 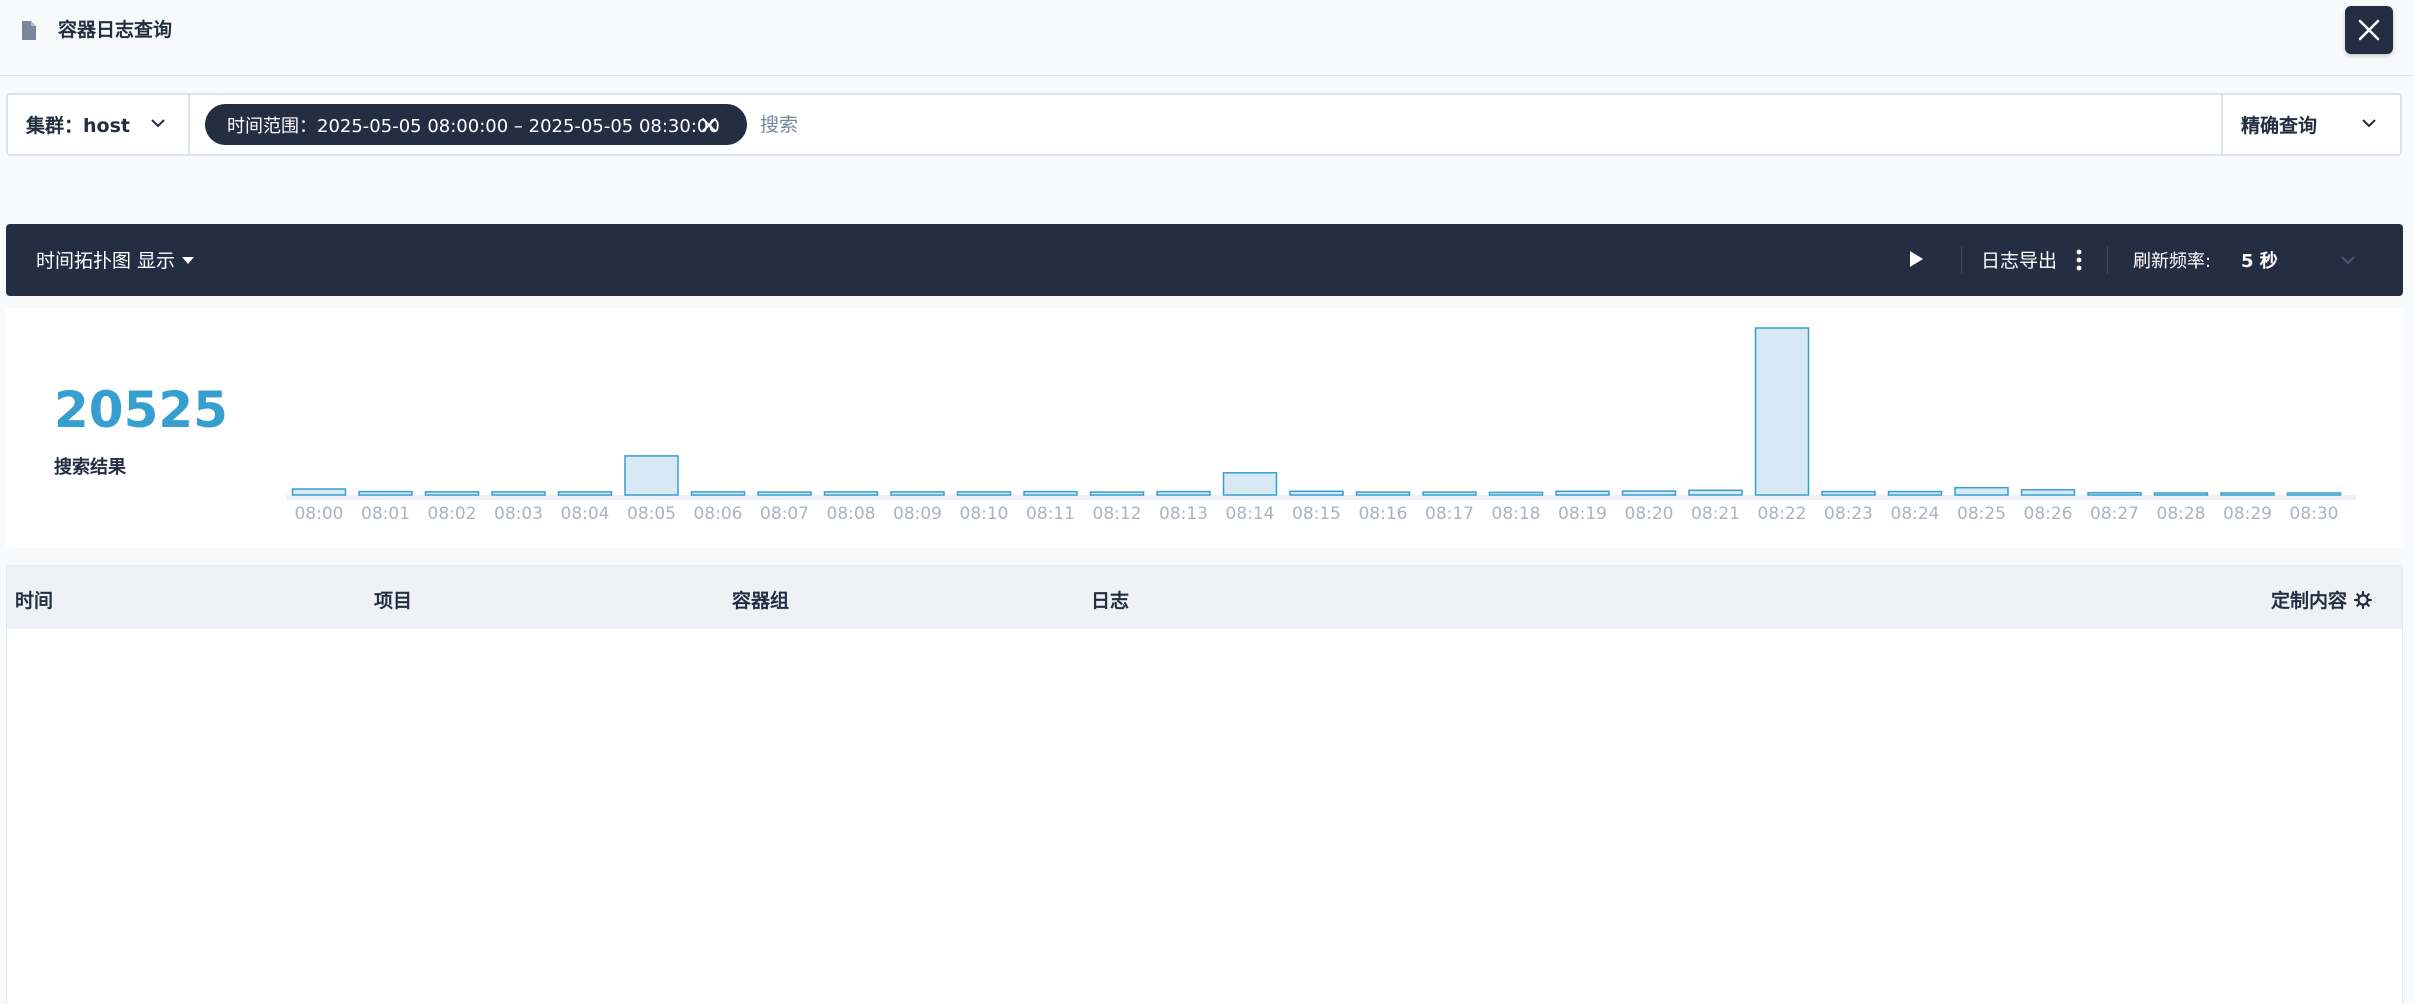 I want to click on x-tick-label: 08:24, so click(x=1915, y=514).